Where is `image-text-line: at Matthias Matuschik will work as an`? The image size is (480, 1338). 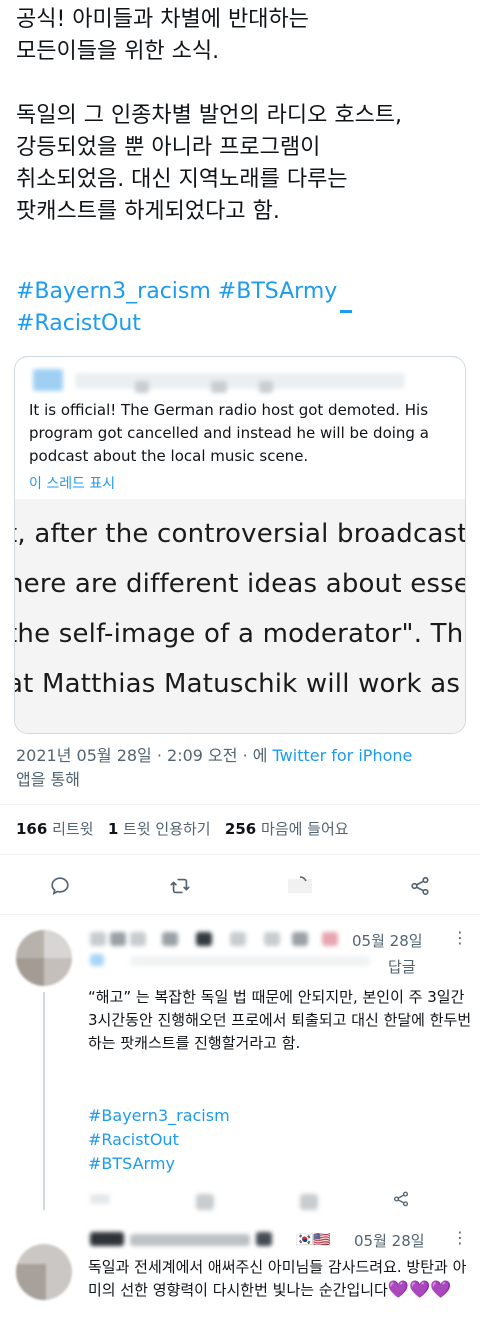
image-text-line: at Matthias Matuschik will work as an is located at coordinates (240, 684).